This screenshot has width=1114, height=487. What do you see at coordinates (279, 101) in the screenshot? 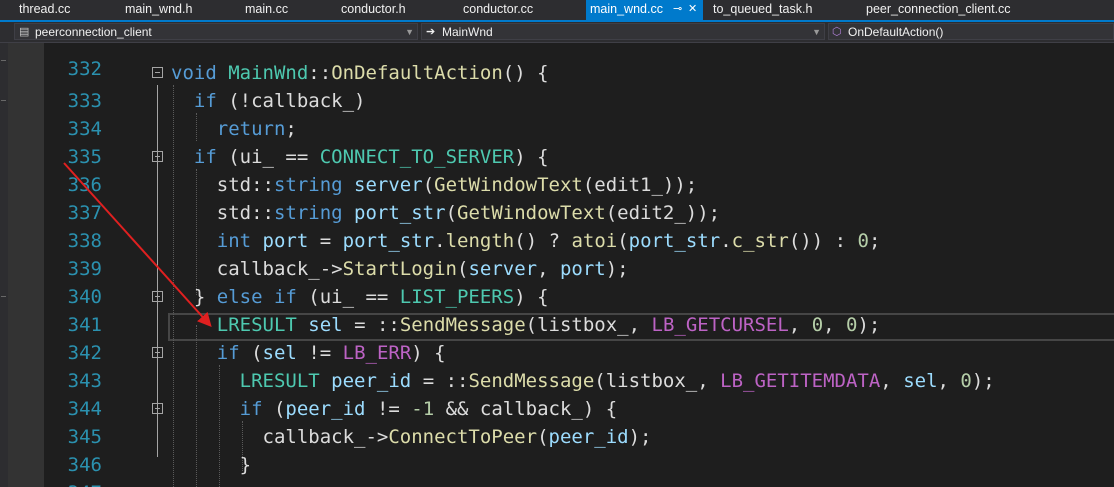
I see `code-text: if (!callback_)` at bounding box center [279, 101].